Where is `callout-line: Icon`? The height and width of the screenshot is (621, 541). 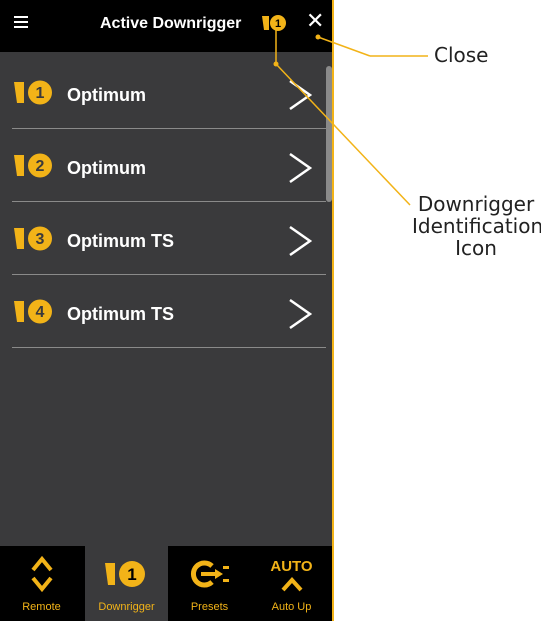 callout-line: Icon is located at coordinates (476, 248).